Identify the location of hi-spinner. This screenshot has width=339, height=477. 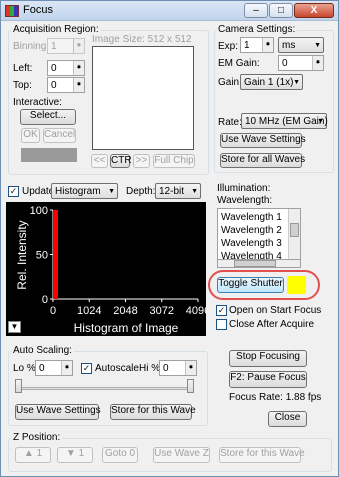
(190, 368).